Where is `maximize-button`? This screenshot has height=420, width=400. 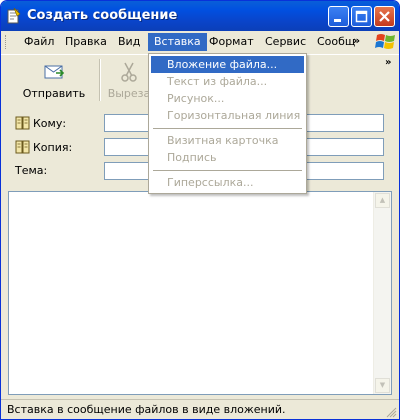
maximize-button is located at coordinates (361, 16).